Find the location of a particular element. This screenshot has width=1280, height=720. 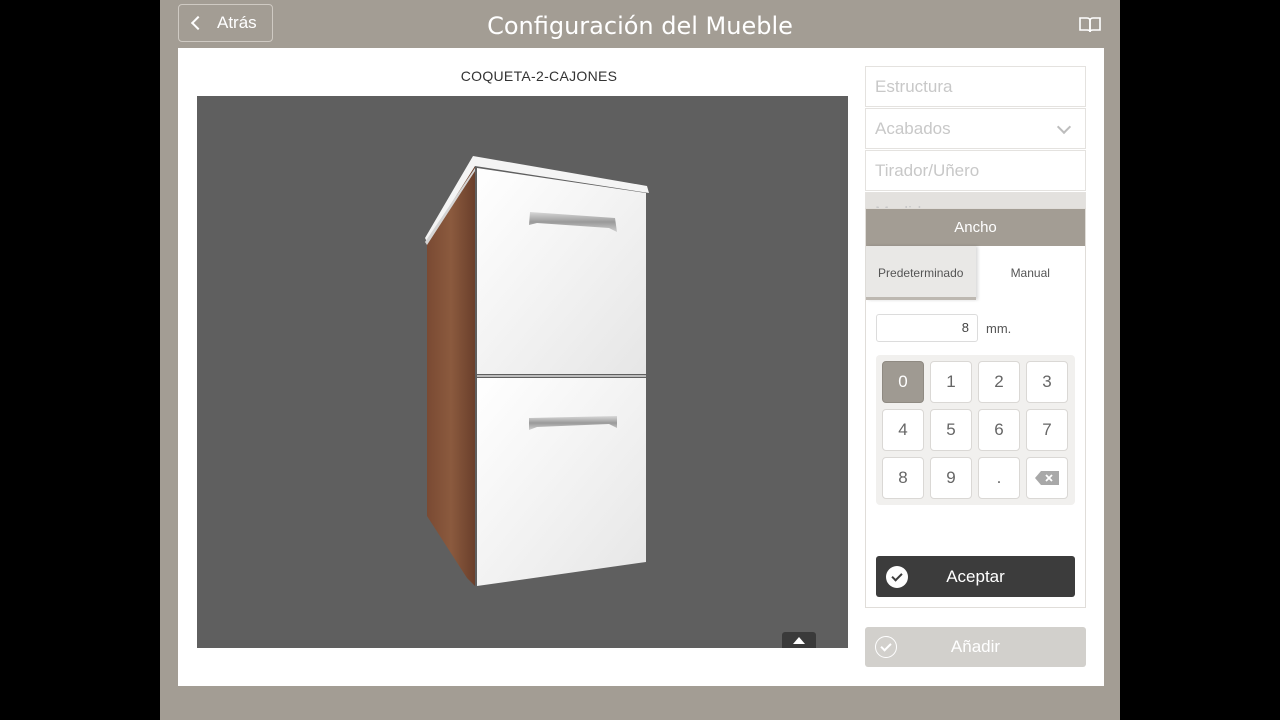

add-button: Añadir is located at coordinates (975, 647).